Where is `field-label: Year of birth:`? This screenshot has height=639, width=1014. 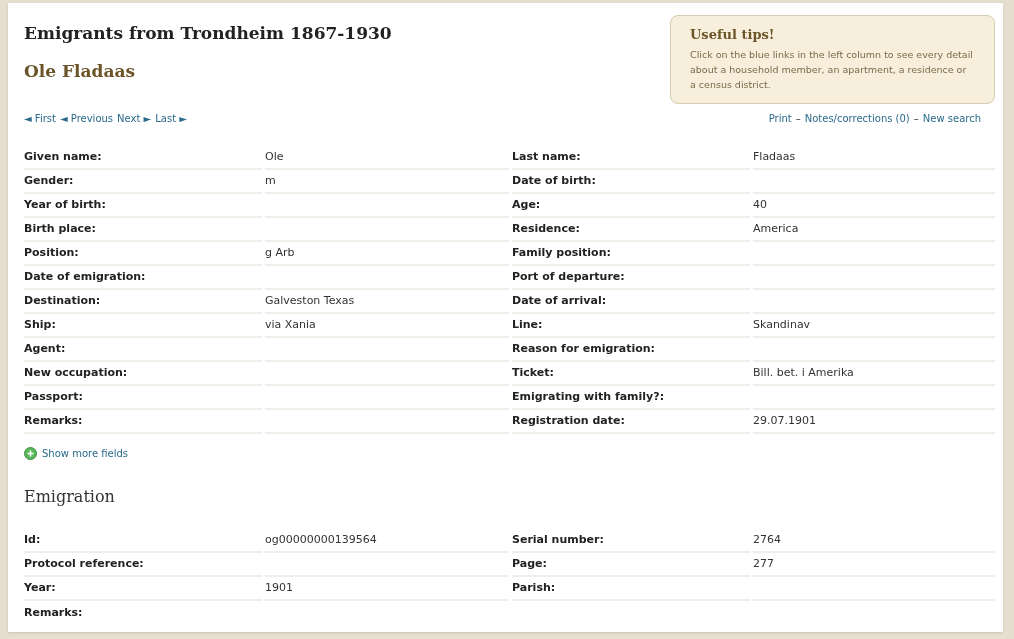 field-label: Year of birth: is located at coordinates (65, 204).